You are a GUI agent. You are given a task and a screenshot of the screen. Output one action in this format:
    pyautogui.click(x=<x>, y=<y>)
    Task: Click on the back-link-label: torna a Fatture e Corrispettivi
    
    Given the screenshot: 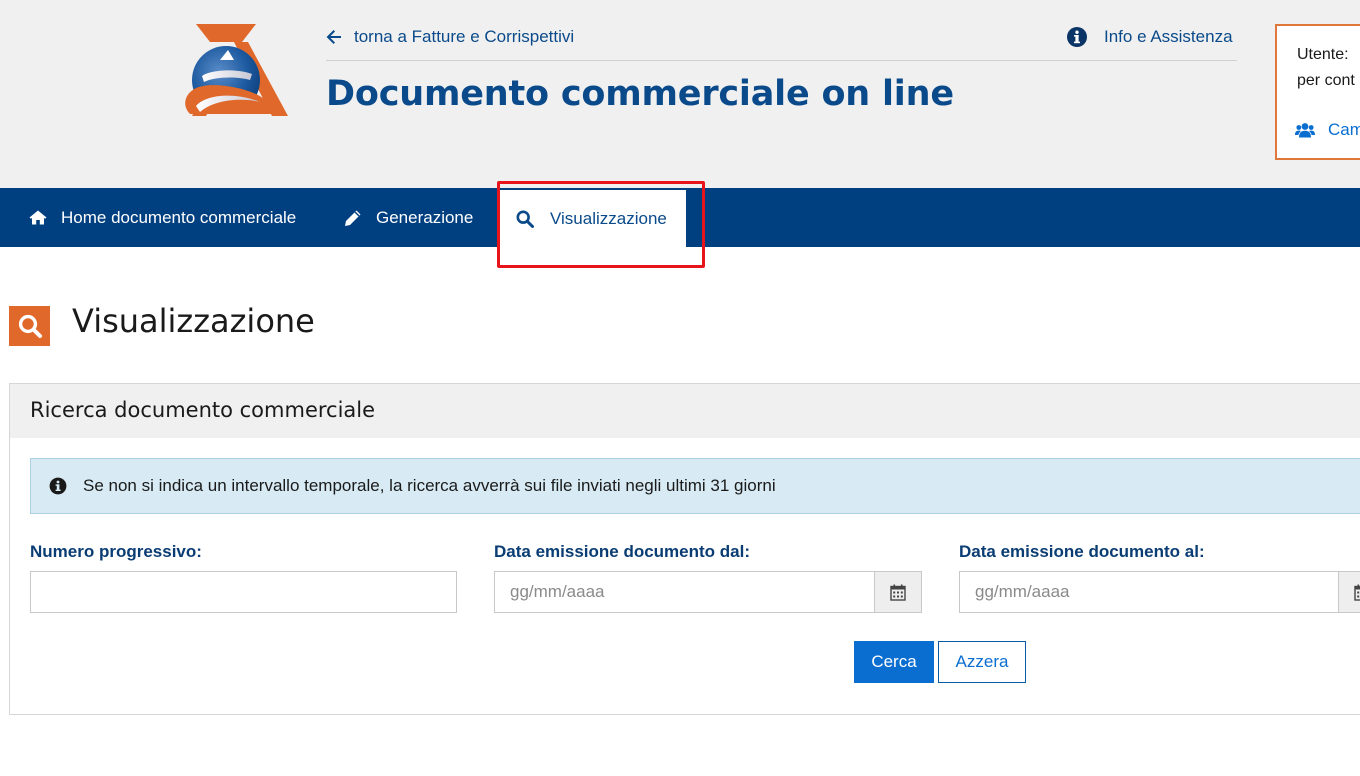 What is the action you would take?
    pyautogui.click(x=464, y=36)
    